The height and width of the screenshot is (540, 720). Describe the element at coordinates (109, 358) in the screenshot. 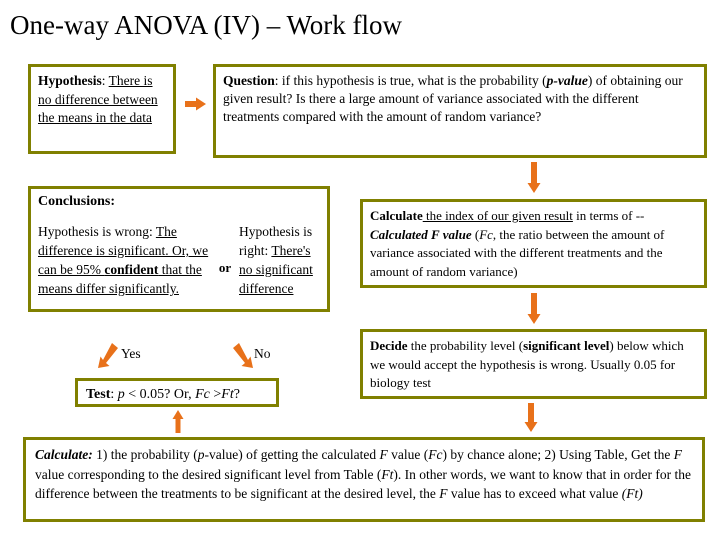

I see `arrow-yes-branch-icon` at that location.